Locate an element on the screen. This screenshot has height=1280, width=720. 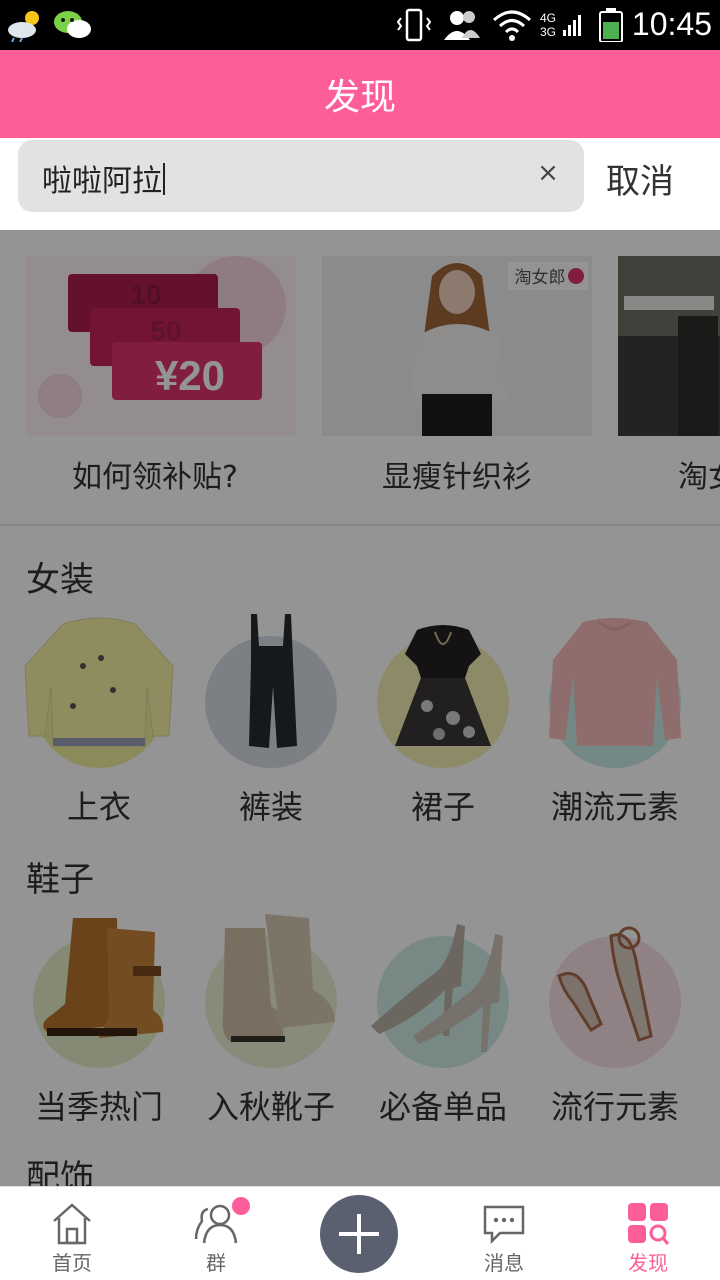
wechat-icon is located at coordinates (72, 24).